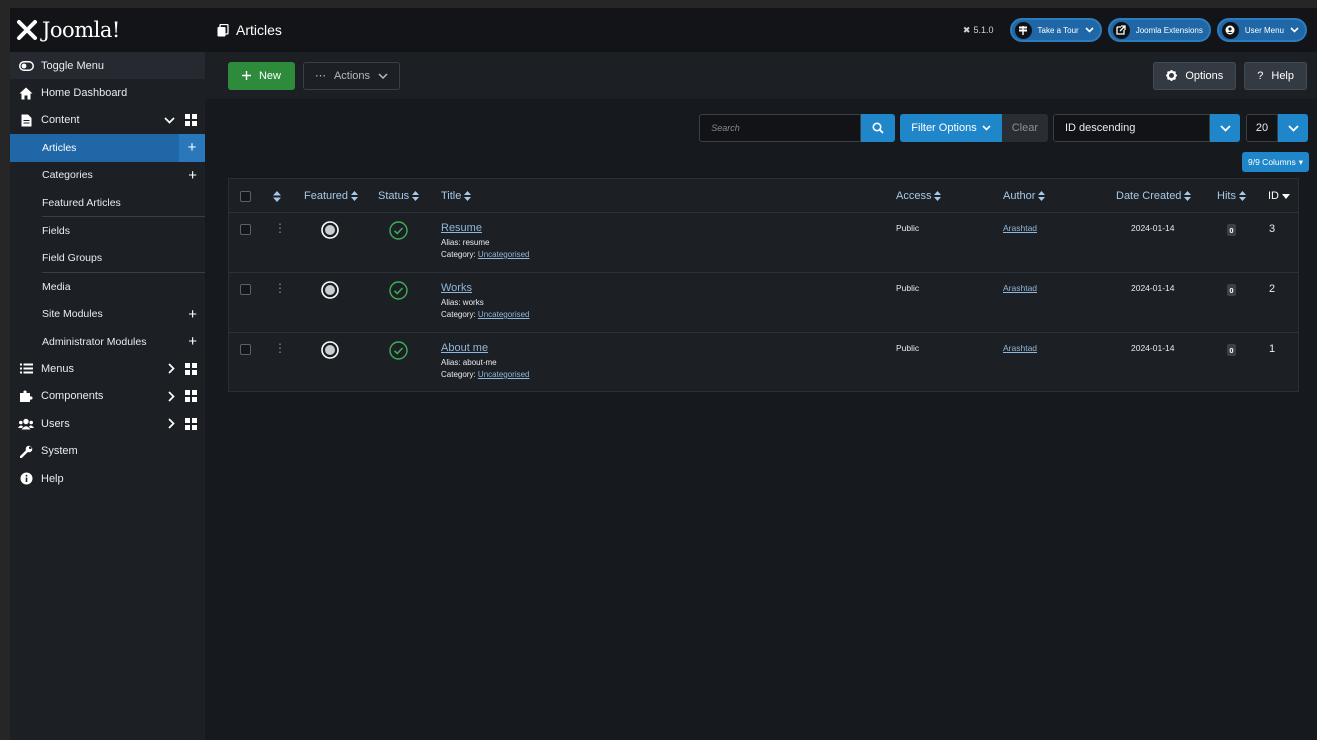 This screenshot has height=740, width=1317. Describe the element at coordinates (485, 302) in the screenshot. I see `article-alias: Alias: works` at that location.